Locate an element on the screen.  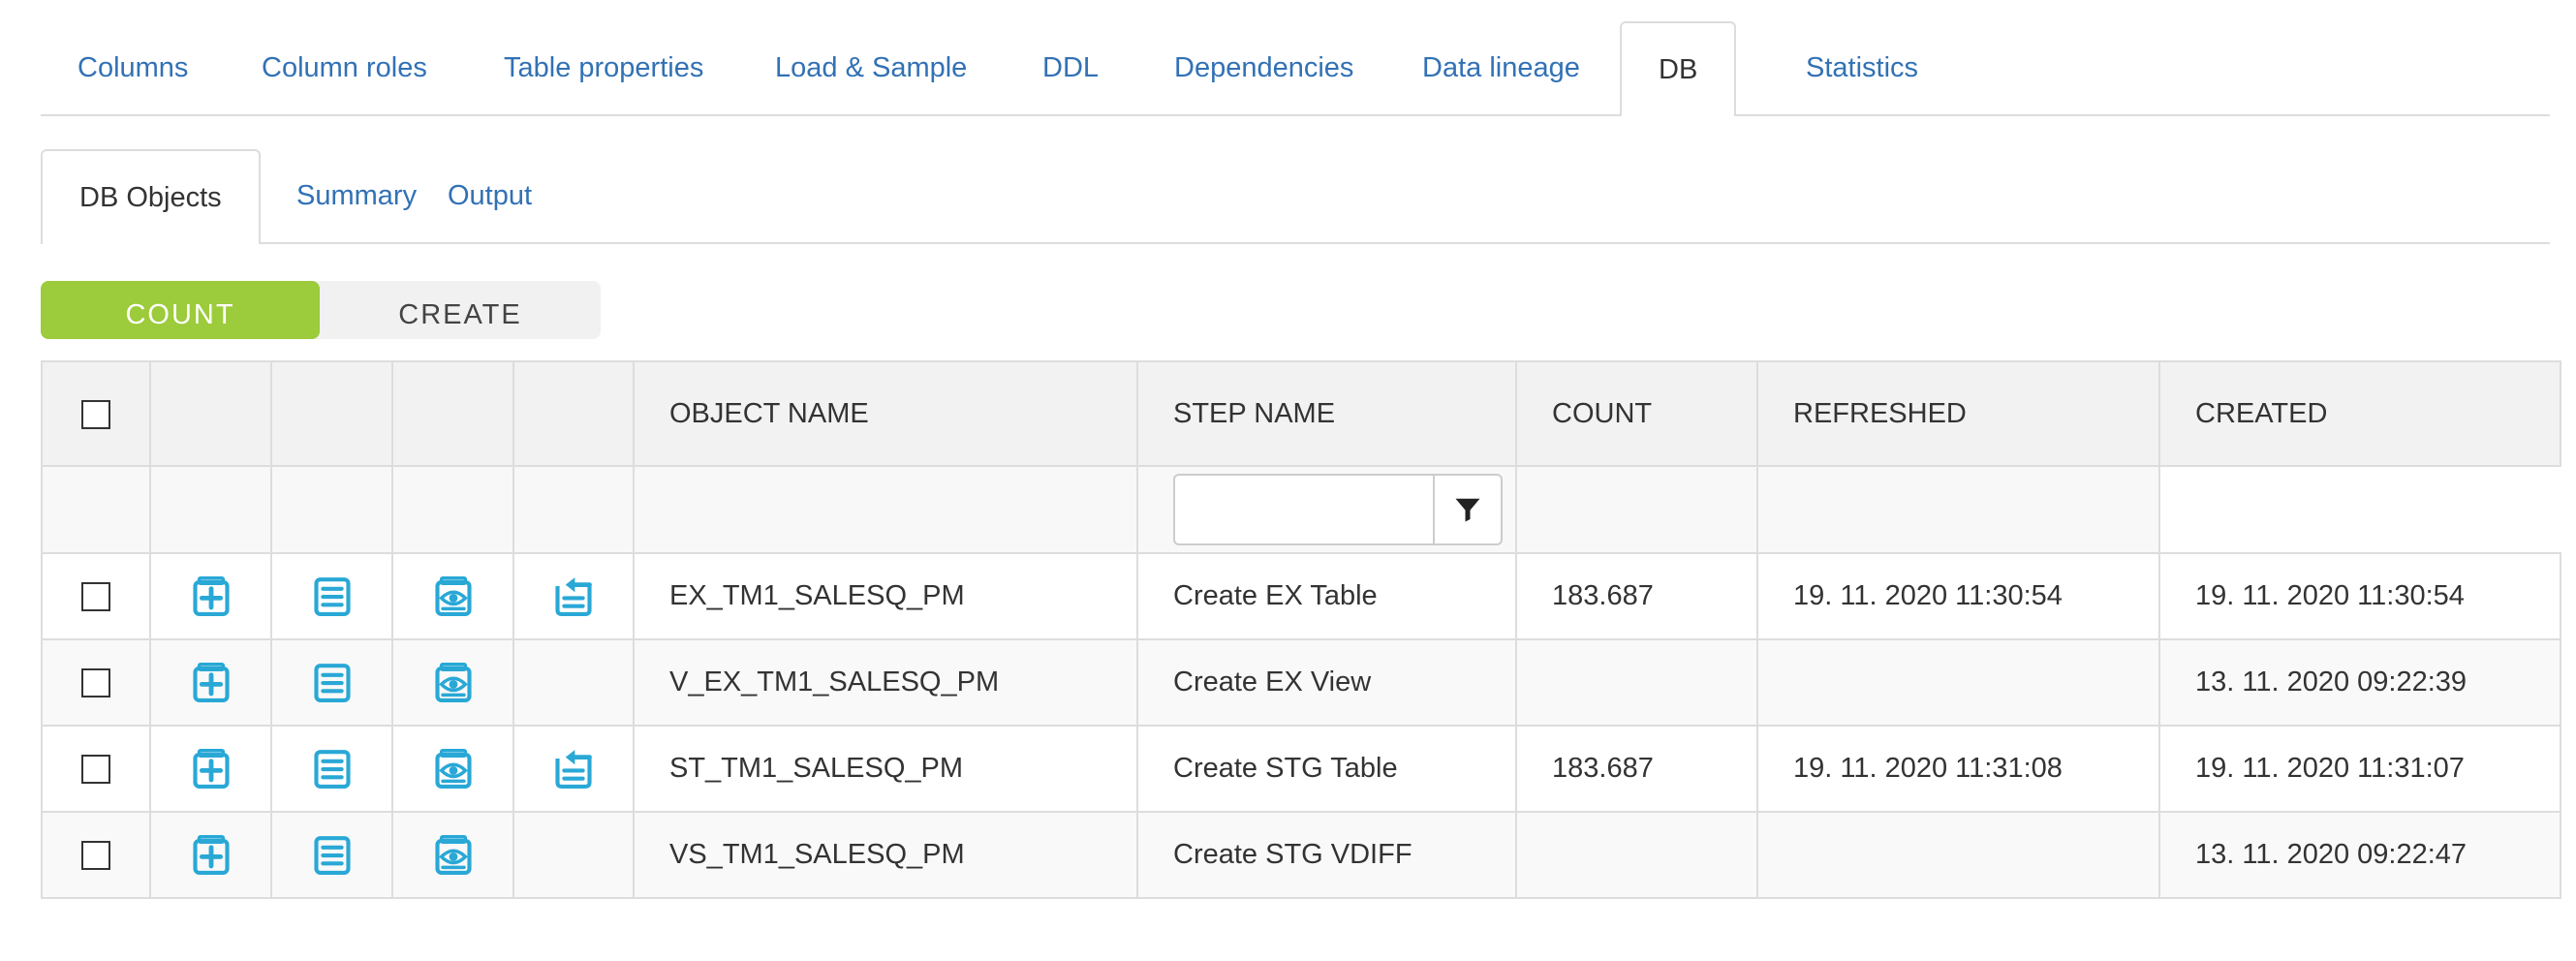
sub-tab-bar: DB Objects Summary Output is located at coordinates (1295, 196).